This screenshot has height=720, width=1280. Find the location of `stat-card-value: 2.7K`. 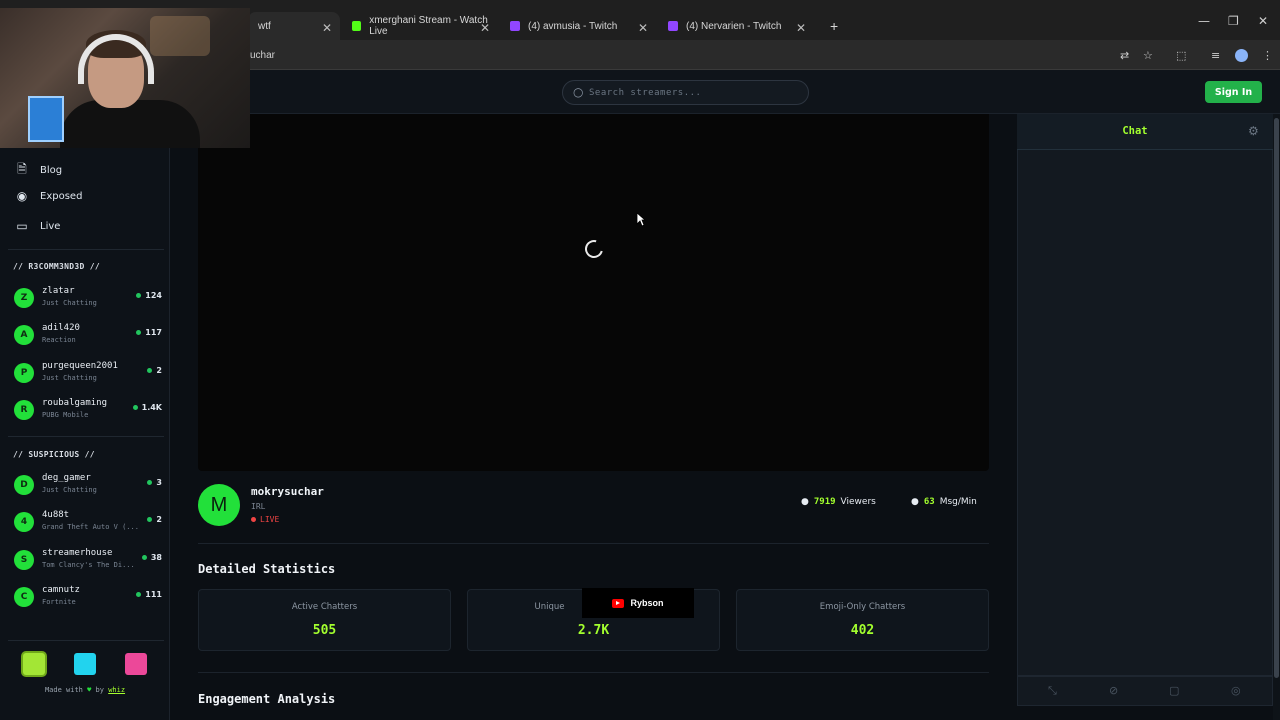

stat-card-value: 2.7K is located at coordinates (593, 630).